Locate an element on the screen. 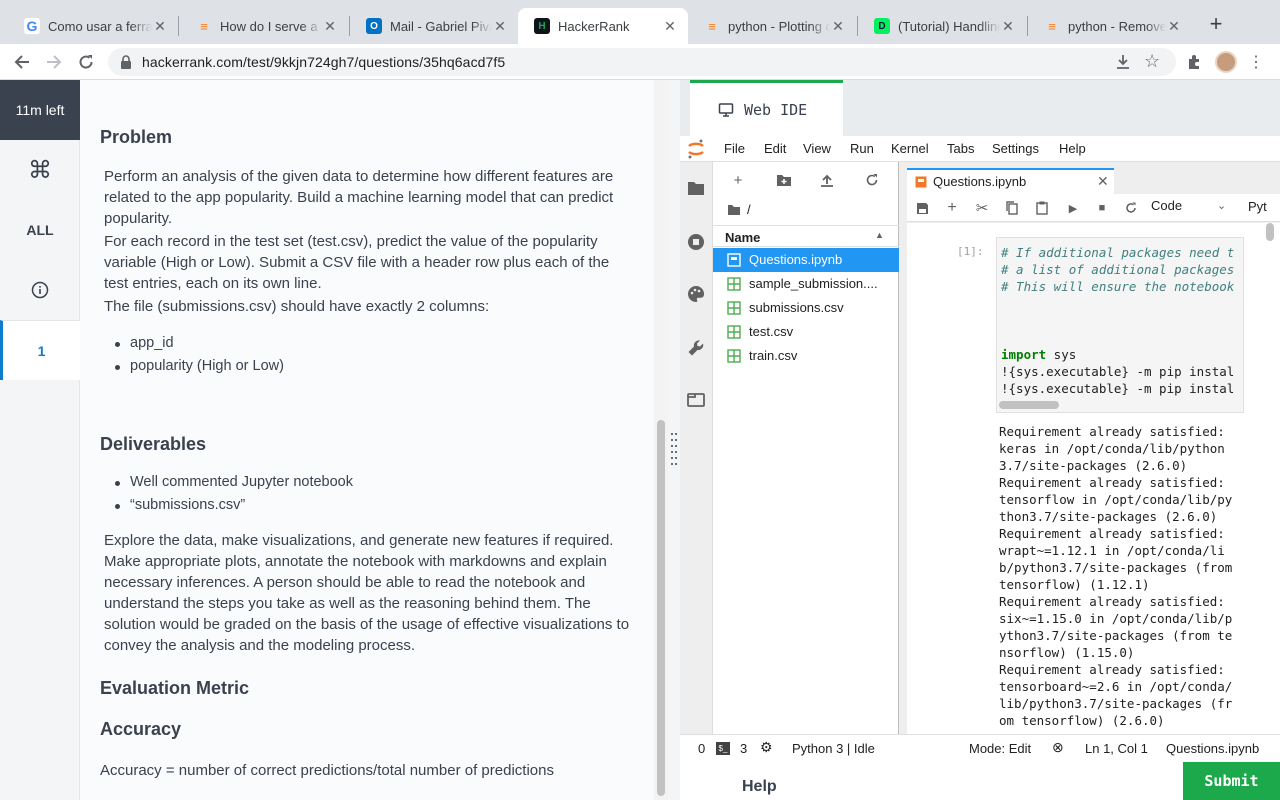 Image resolution: width=1280 pixels, height=800 pixels. column-label: Name is located at coordinates (743, 237).